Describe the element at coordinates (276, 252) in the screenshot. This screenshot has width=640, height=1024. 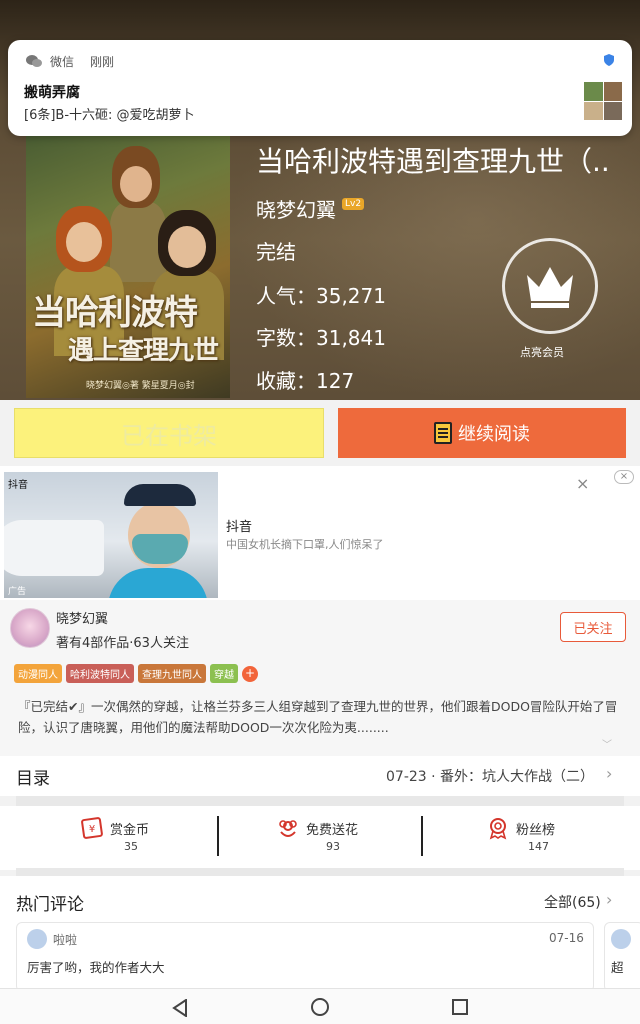
I see `book-status: 完结` at that location.